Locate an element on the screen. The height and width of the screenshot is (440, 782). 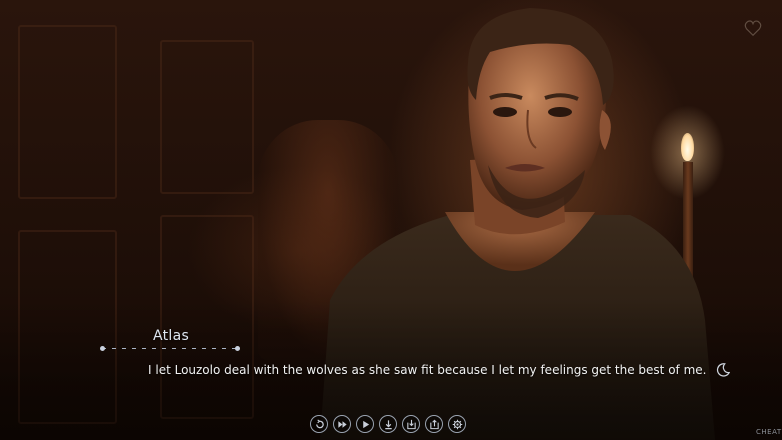
speaker-name: Atlas is located at coordinates (171, 336).